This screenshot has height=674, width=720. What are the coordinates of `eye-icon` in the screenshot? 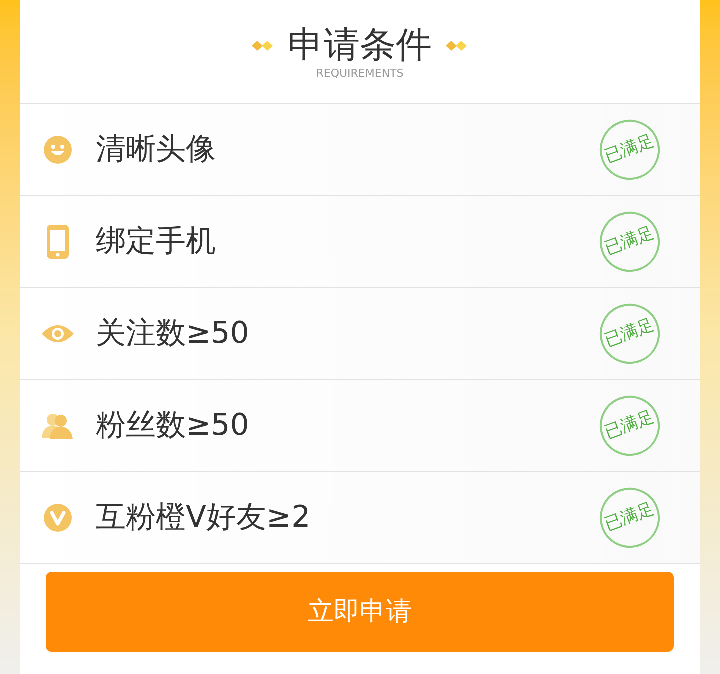 It's located at (58, 333).